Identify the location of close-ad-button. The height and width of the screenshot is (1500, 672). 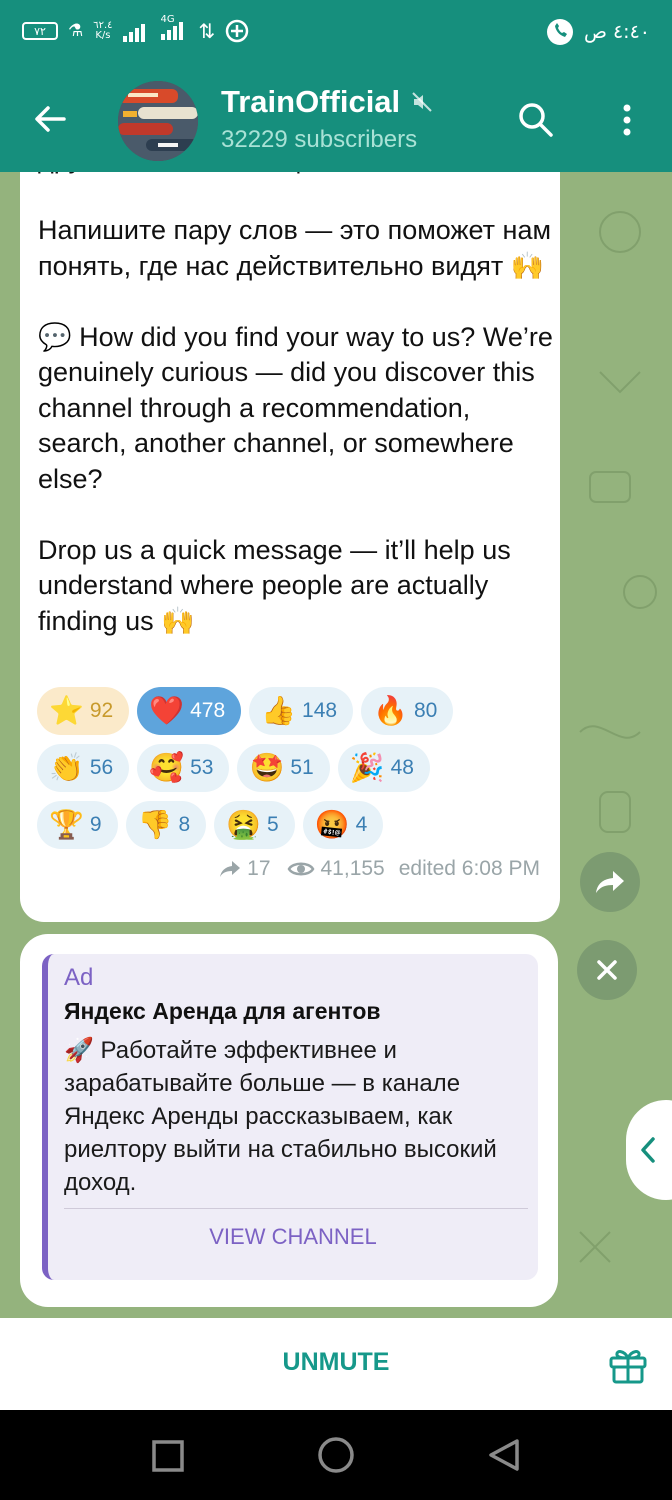
(607, 970).